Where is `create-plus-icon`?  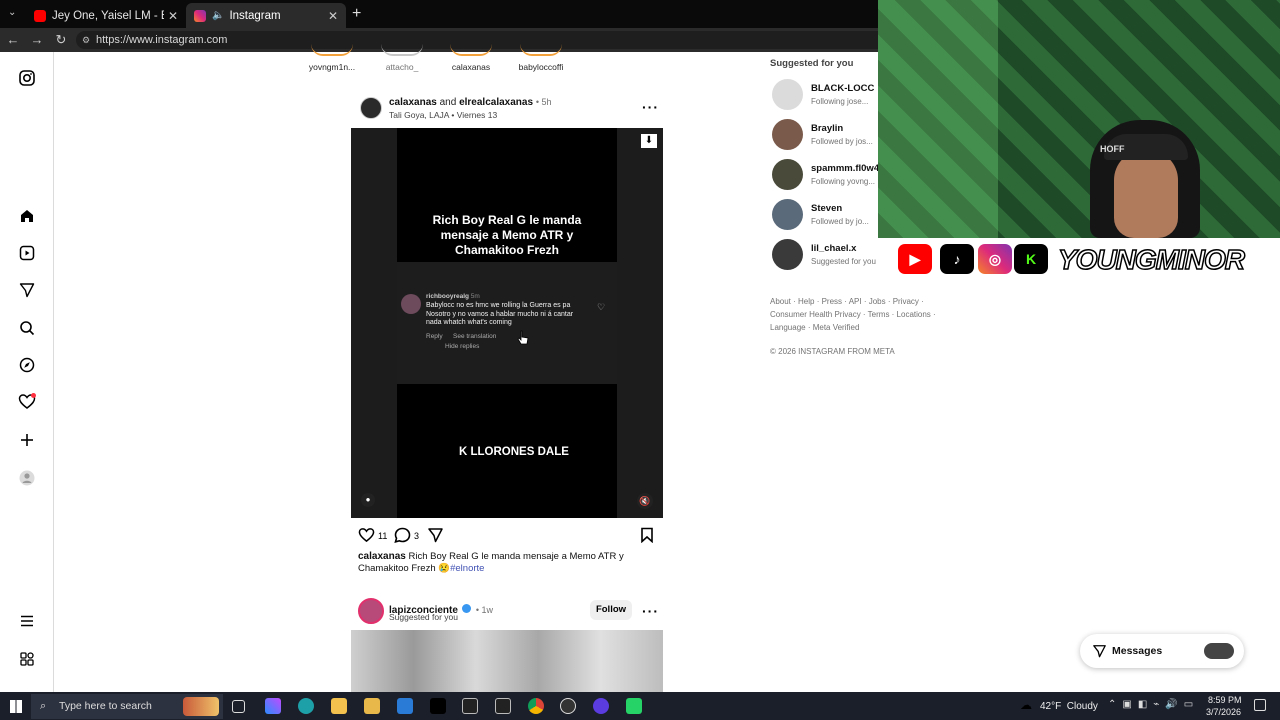 create-plus-icon is located at coordinates (27, 440).